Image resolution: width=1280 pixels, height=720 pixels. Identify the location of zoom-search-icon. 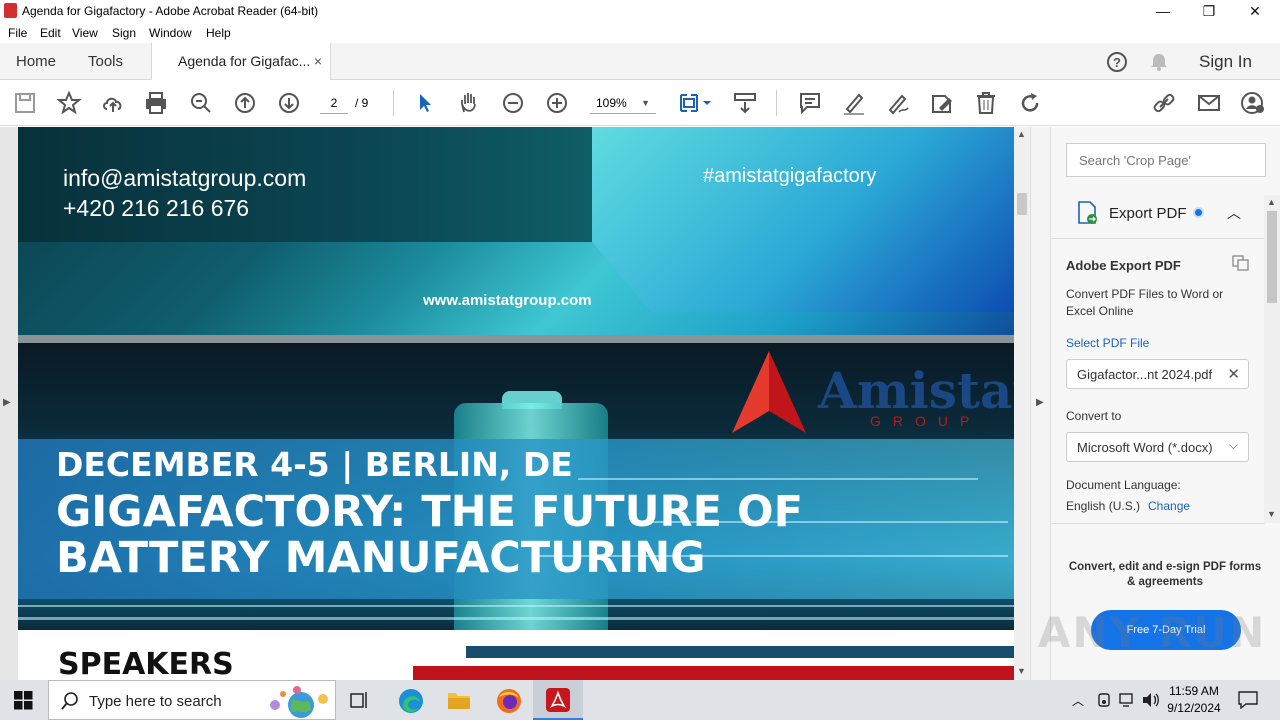
(201, 103).